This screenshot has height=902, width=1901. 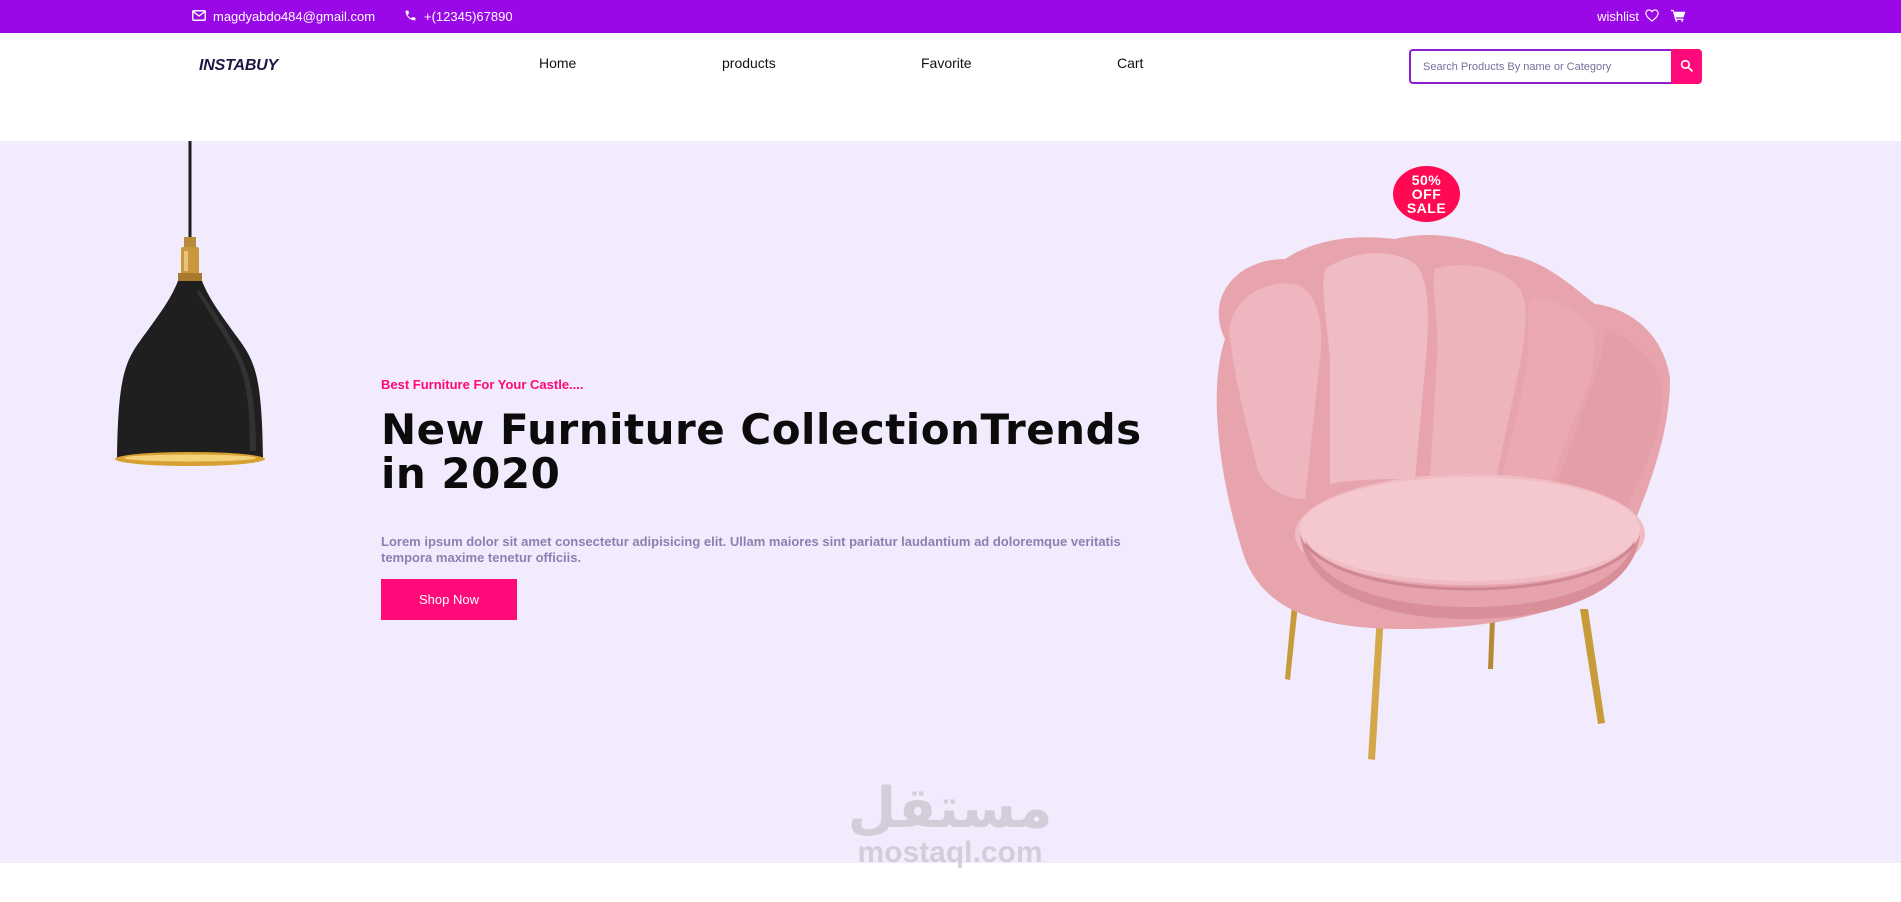 What do you see at coordinates (199, 16) in the screenshot?
I see `envelope-icon` at bounding box center [199, 16].